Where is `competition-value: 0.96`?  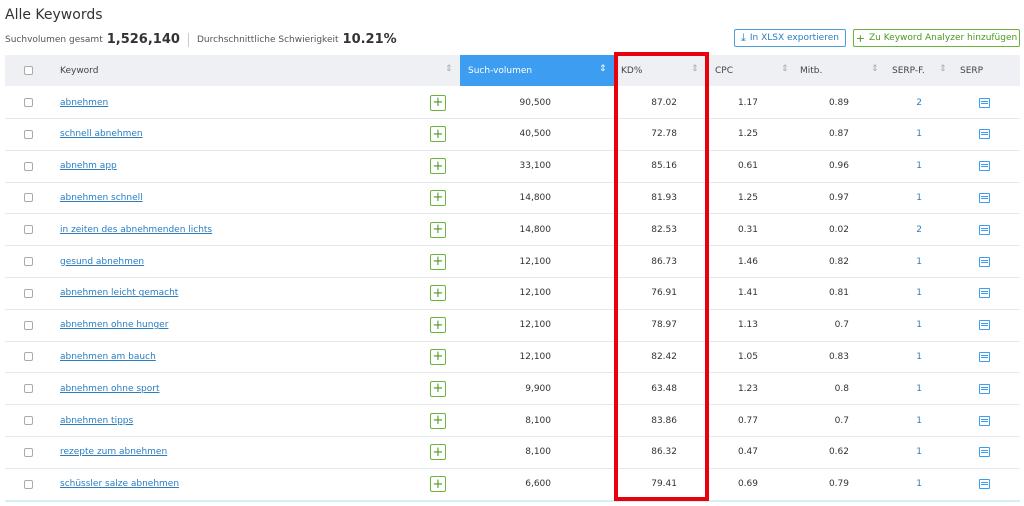 competition-value: 0.96 is located at coordinates (838, 166).